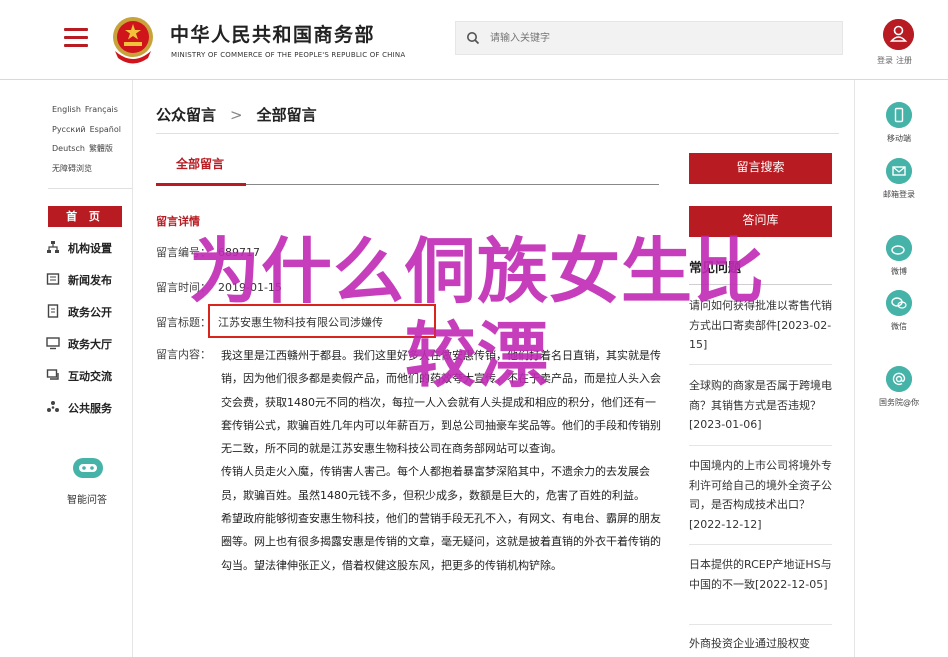 The image size is (948, 657). What do you see at coordinates (89, 378) in the screenshot?
I see `nav-item-interaction: 互动交流` at bounding box center [89, 378].